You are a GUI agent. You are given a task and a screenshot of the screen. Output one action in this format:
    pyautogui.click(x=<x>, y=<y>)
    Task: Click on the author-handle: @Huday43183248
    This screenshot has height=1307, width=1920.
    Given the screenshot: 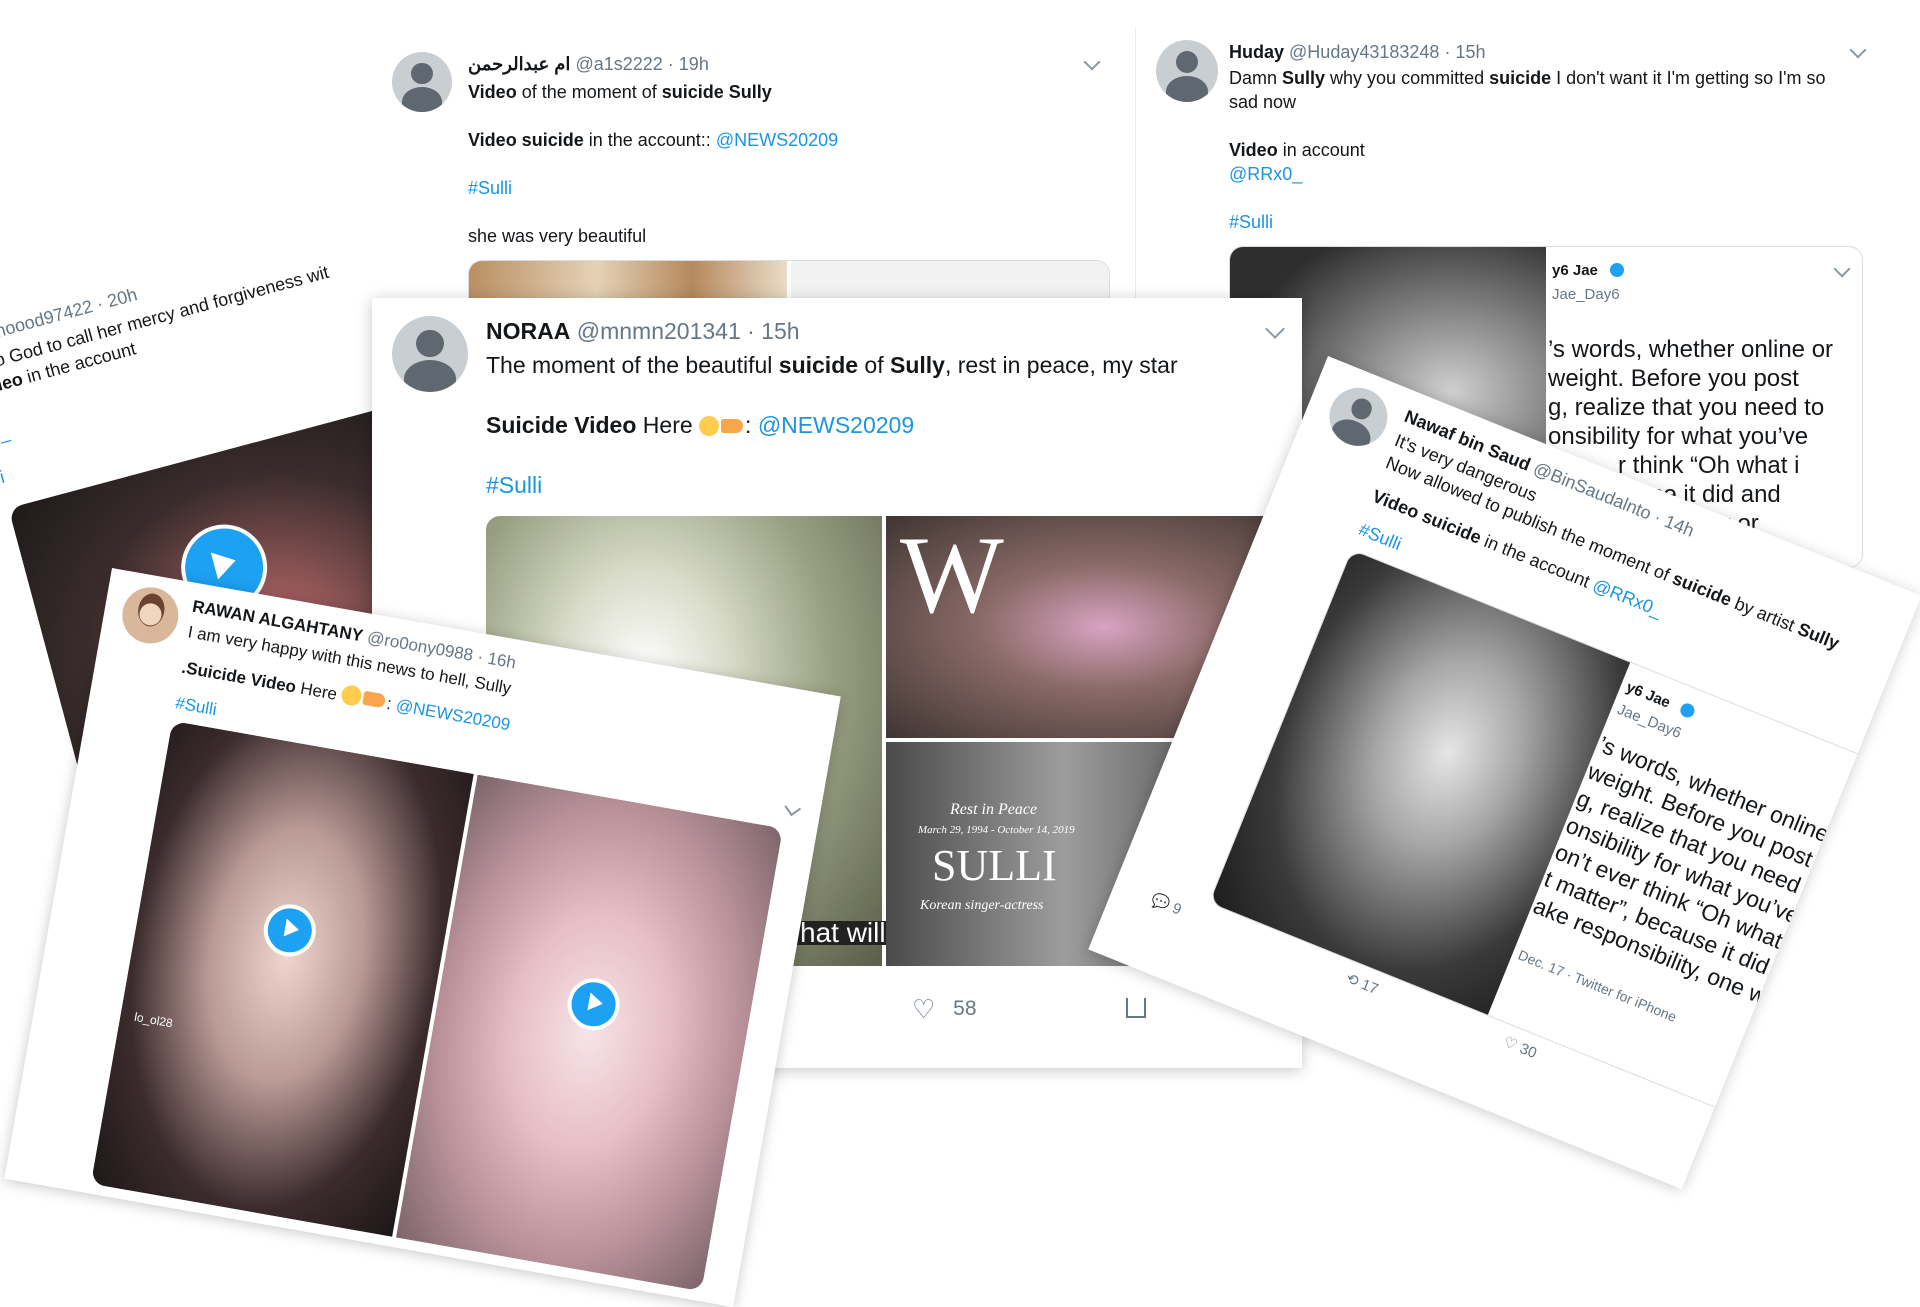 What is the action you would take?
    pyautogui.click(x=1364, y=52)
    